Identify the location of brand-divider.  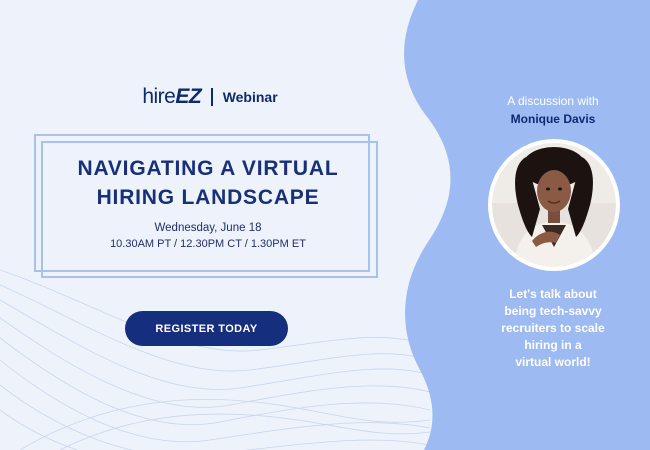
(212, 97).